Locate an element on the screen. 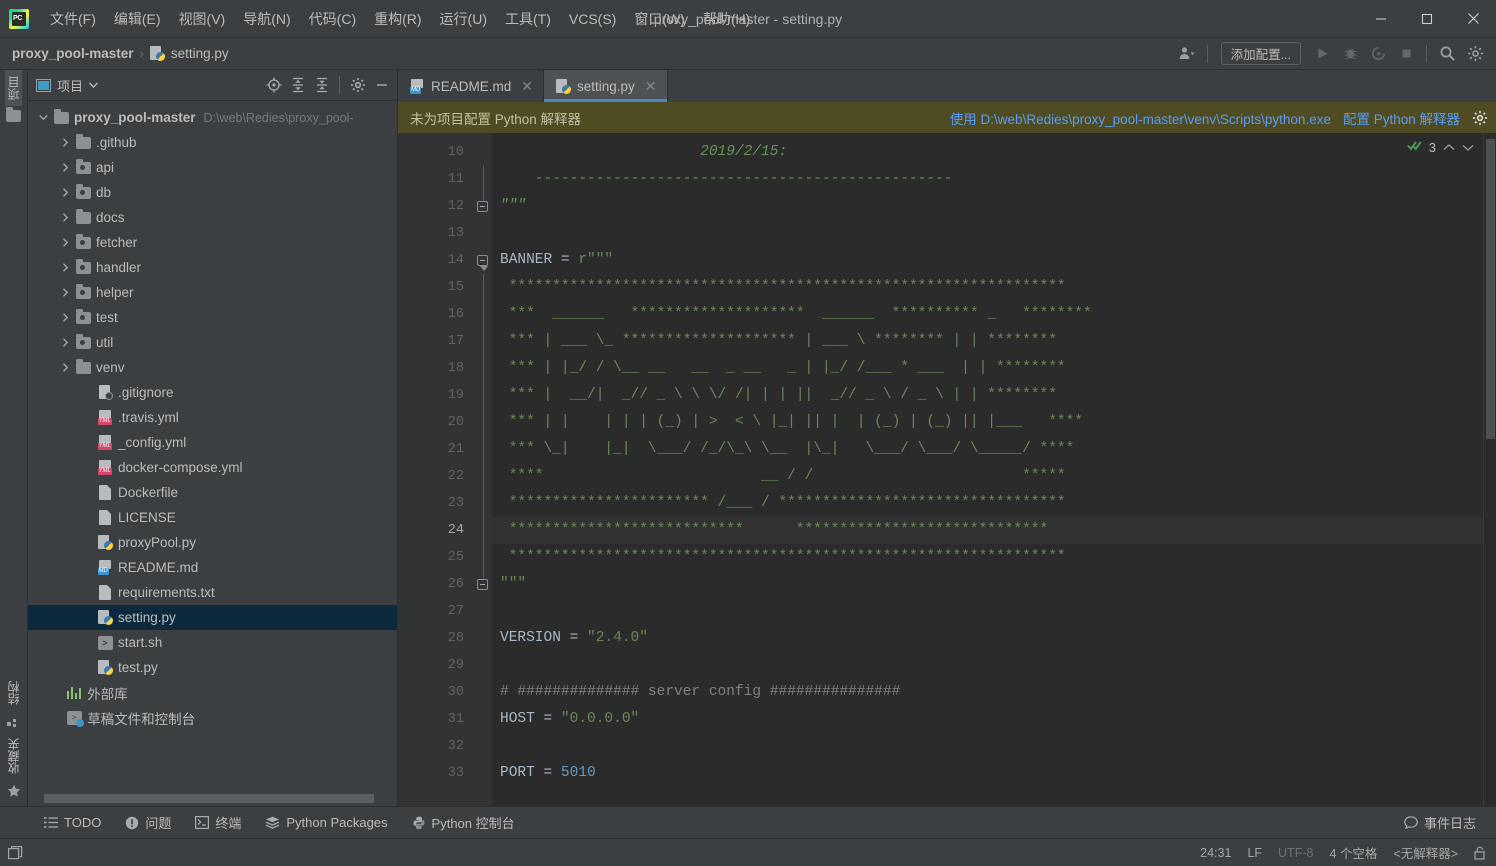  code-line: **** __ / / ***** is located at coordinates (994, 476).